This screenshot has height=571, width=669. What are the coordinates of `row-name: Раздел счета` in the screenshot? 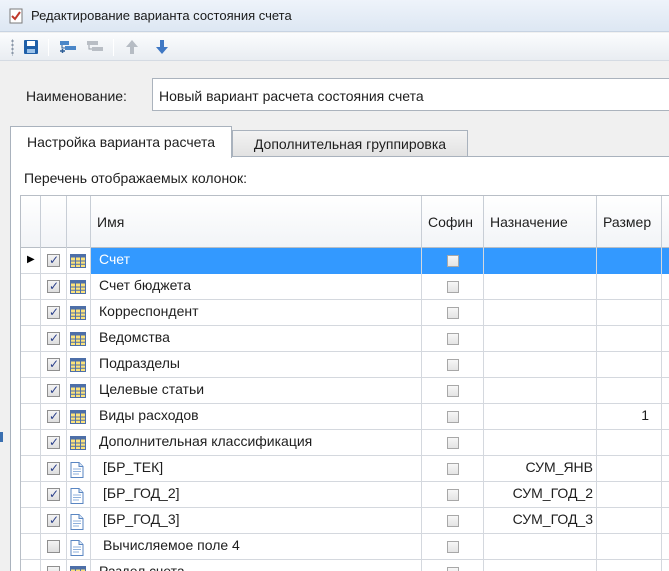 It's located at (256, 565).